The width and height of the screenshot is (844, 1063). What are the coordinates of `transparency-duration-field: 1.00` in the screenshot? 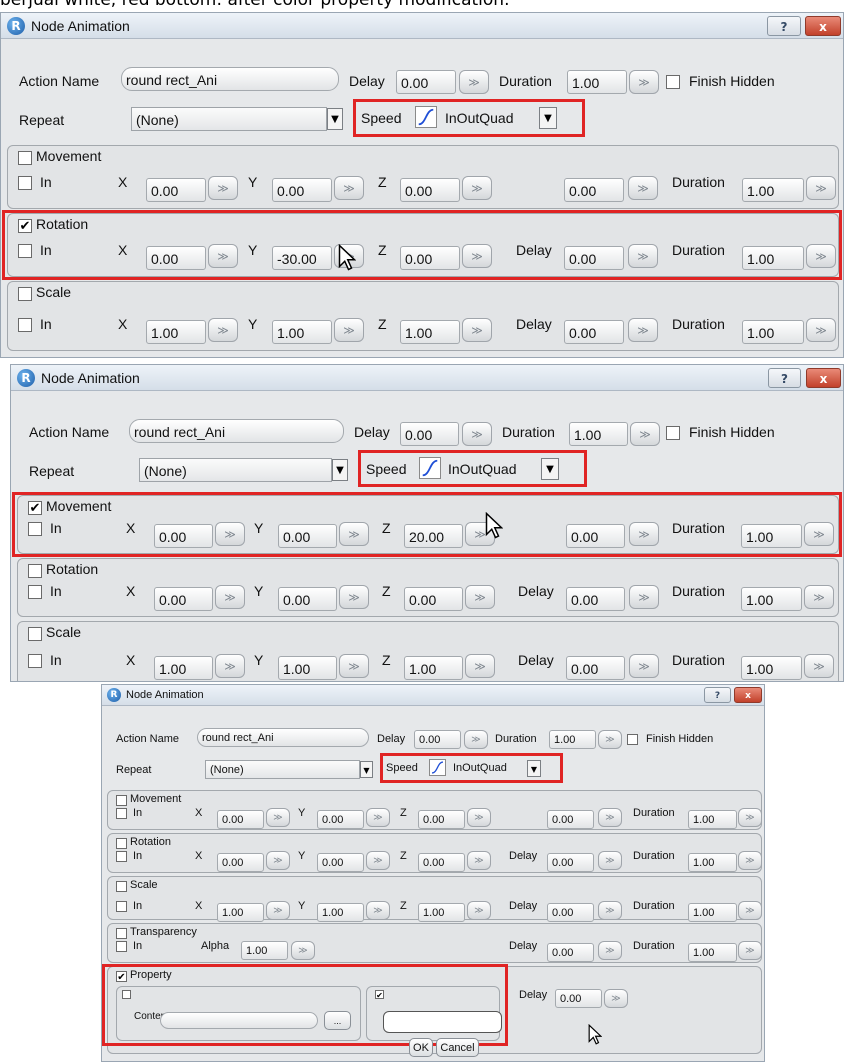 It's located at (712, 952).